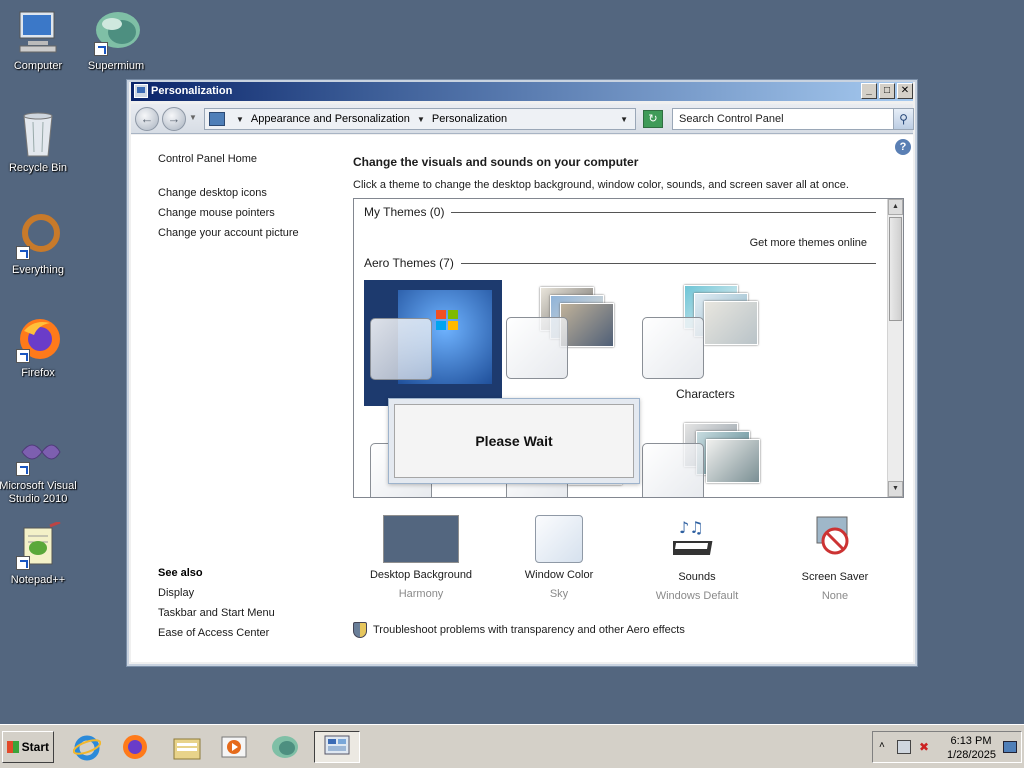 The image size is (1024, 768). Describe the element at coordinates (330, 119) in the screenshot. I see `breadcrumb-appearance: Appearance and Personalization` at that location.